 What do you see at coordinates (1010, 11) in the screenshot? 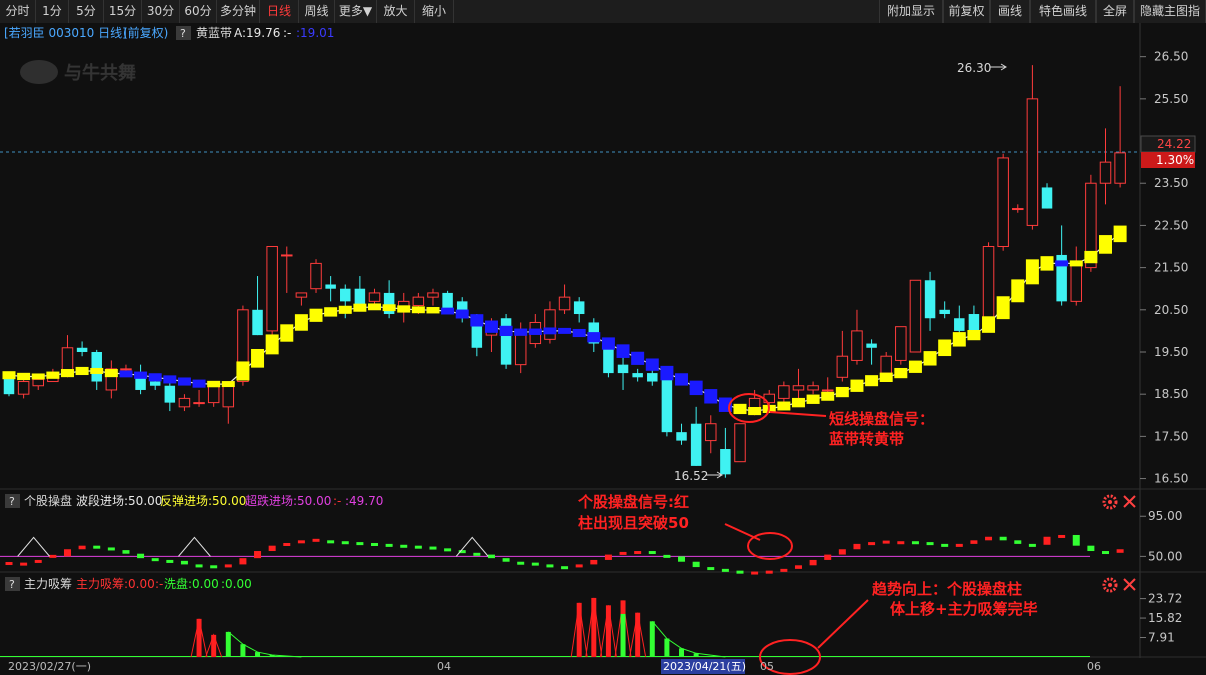
I see `toolbar-right-item-2: 画线` at bounding box center [1010, 11].